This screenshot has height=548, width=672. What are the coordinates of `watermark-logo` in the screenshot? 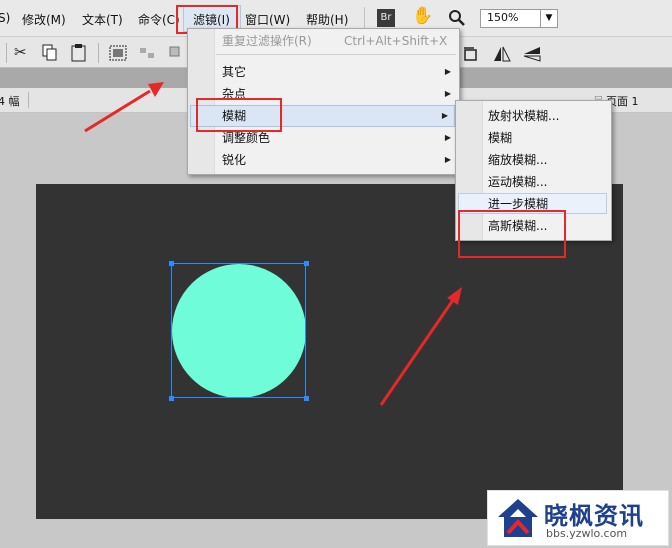 It's located at (518, 518).